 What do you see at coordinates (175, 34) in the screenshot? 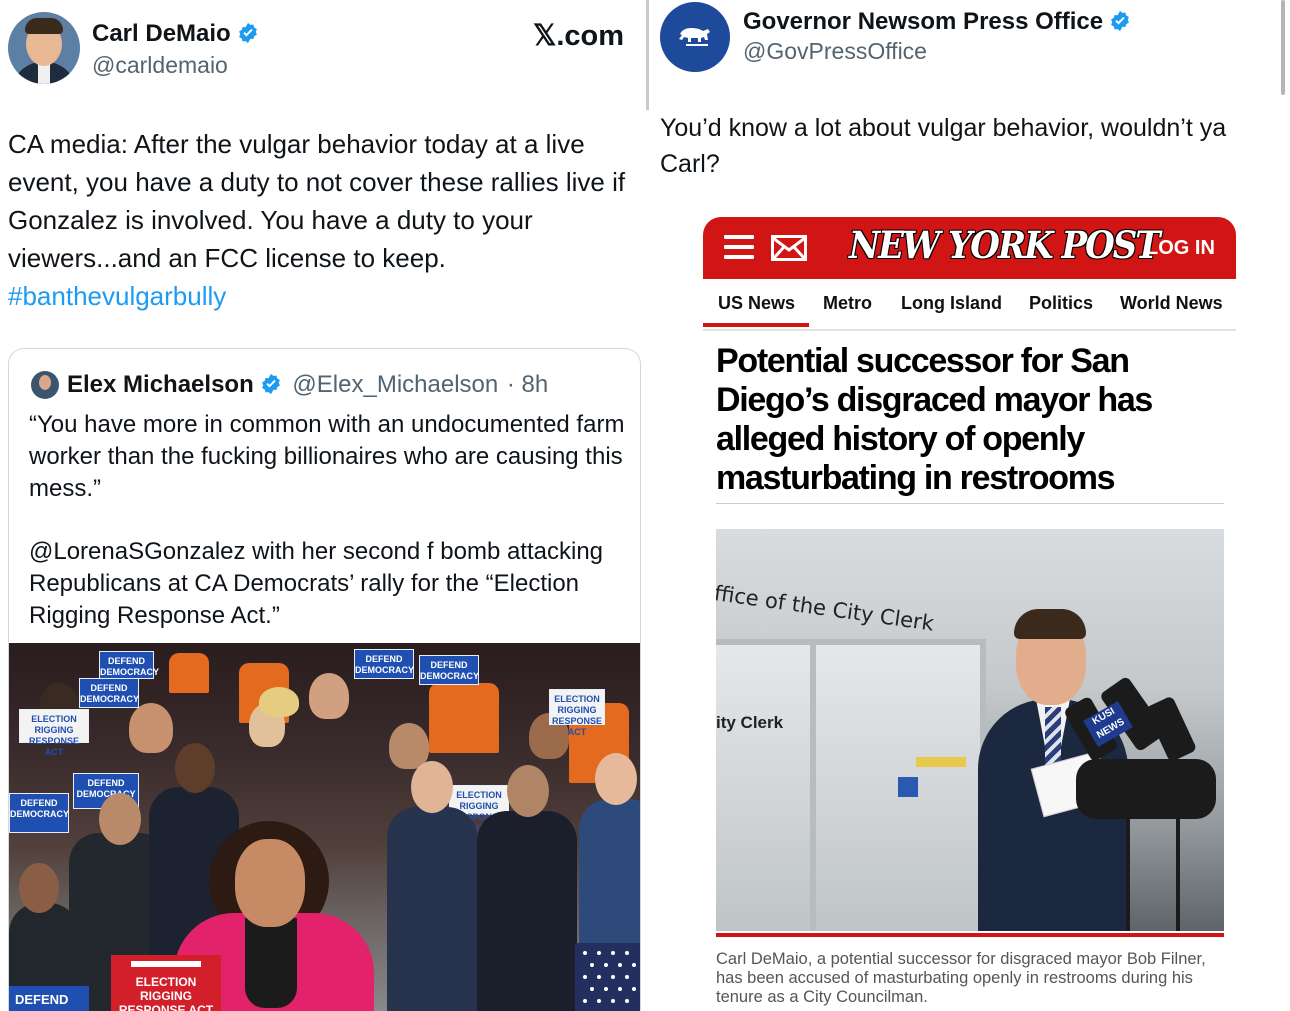
I see `author-name: Carl DeMaio` at bounding box center [175, 34].